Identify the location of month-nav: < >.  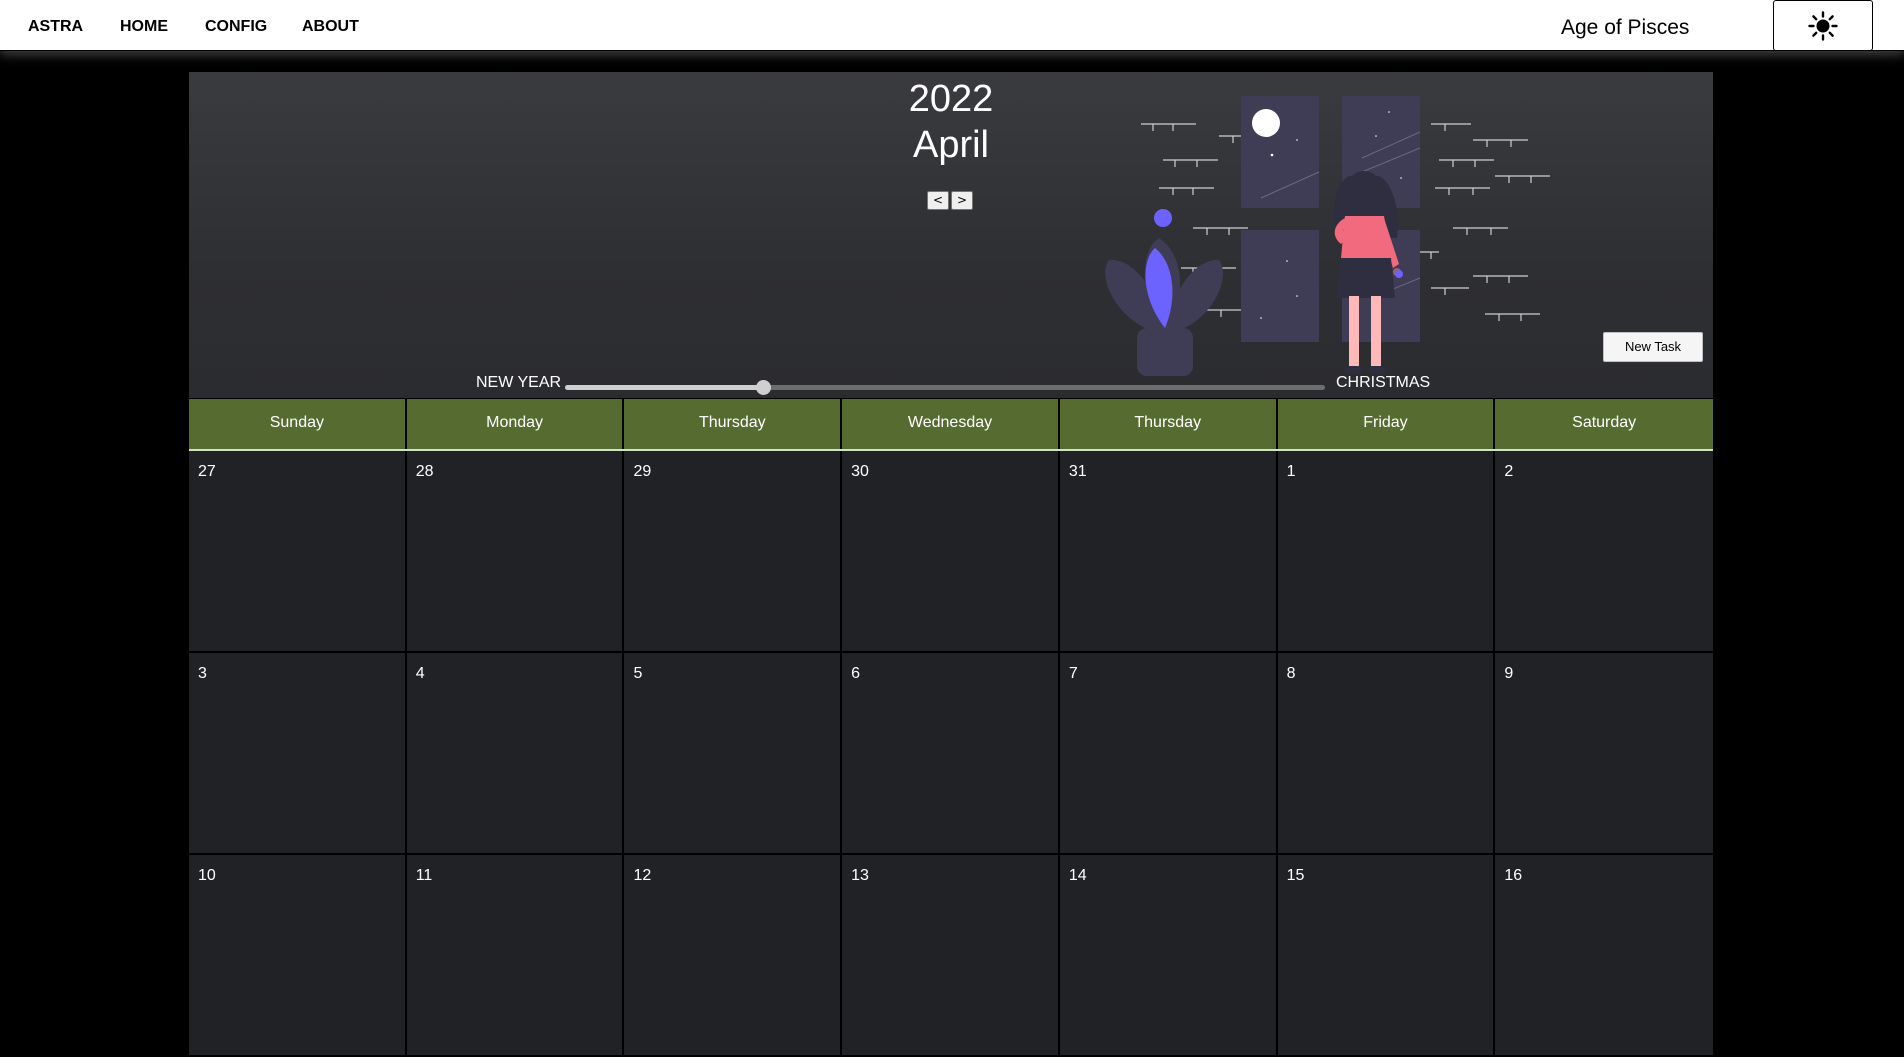
(950, 200).